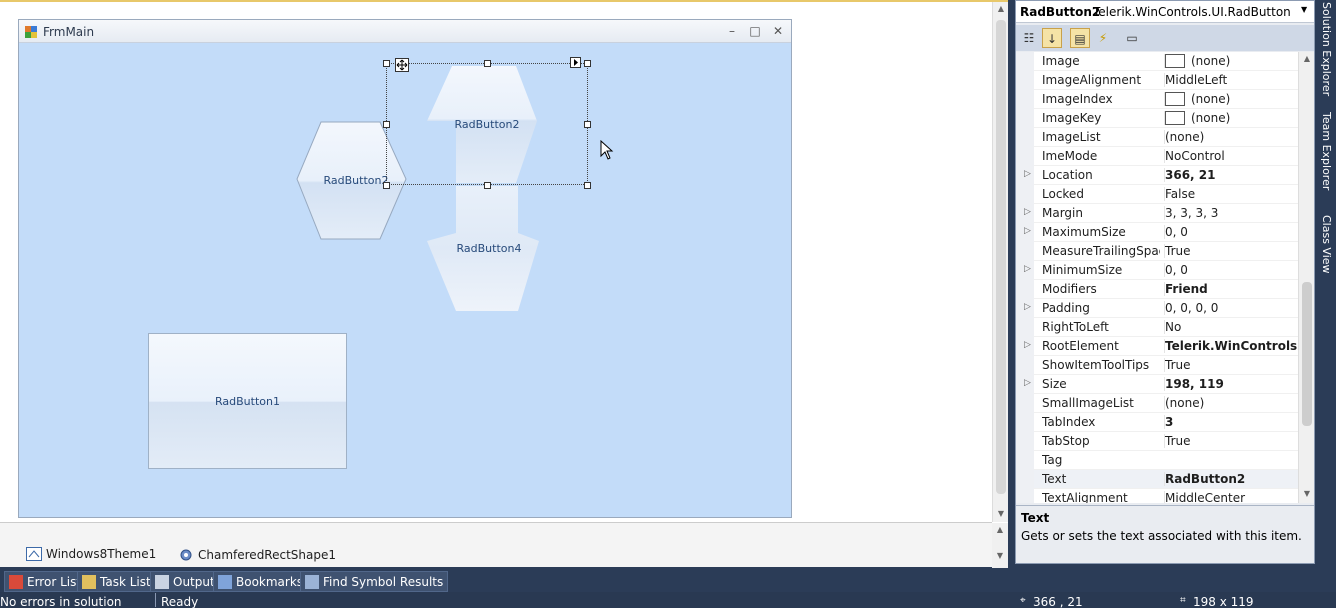  What do you see at coordinates (185, 581) in the screenshot?
I see `tab-output: Output` at bounding box center [185, 581].